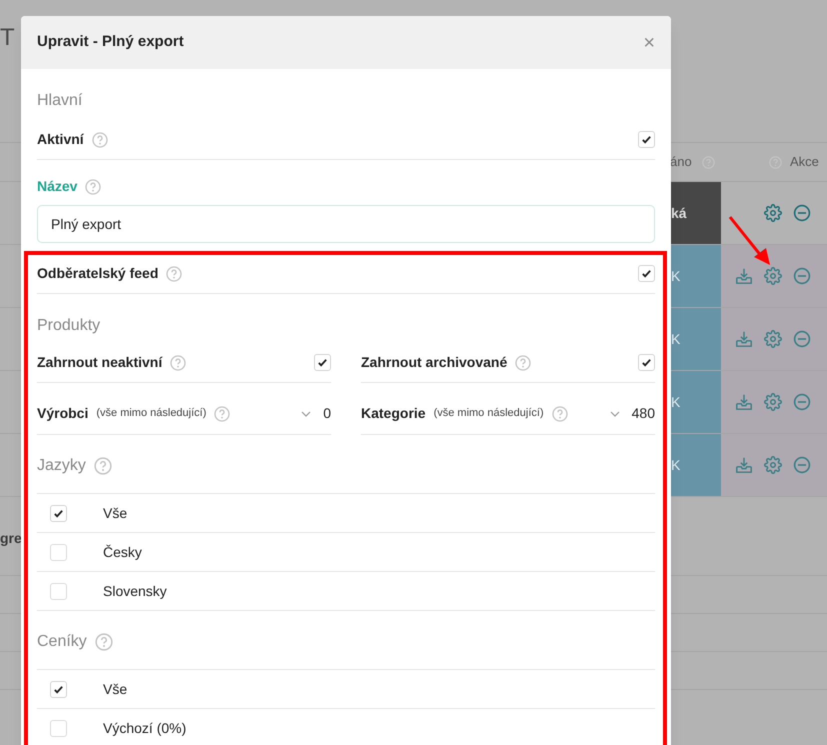 The image size is (827, 745). Describe the element at coordinates (681, 162) in the screenshot. I see `column-header: áno` at that location.